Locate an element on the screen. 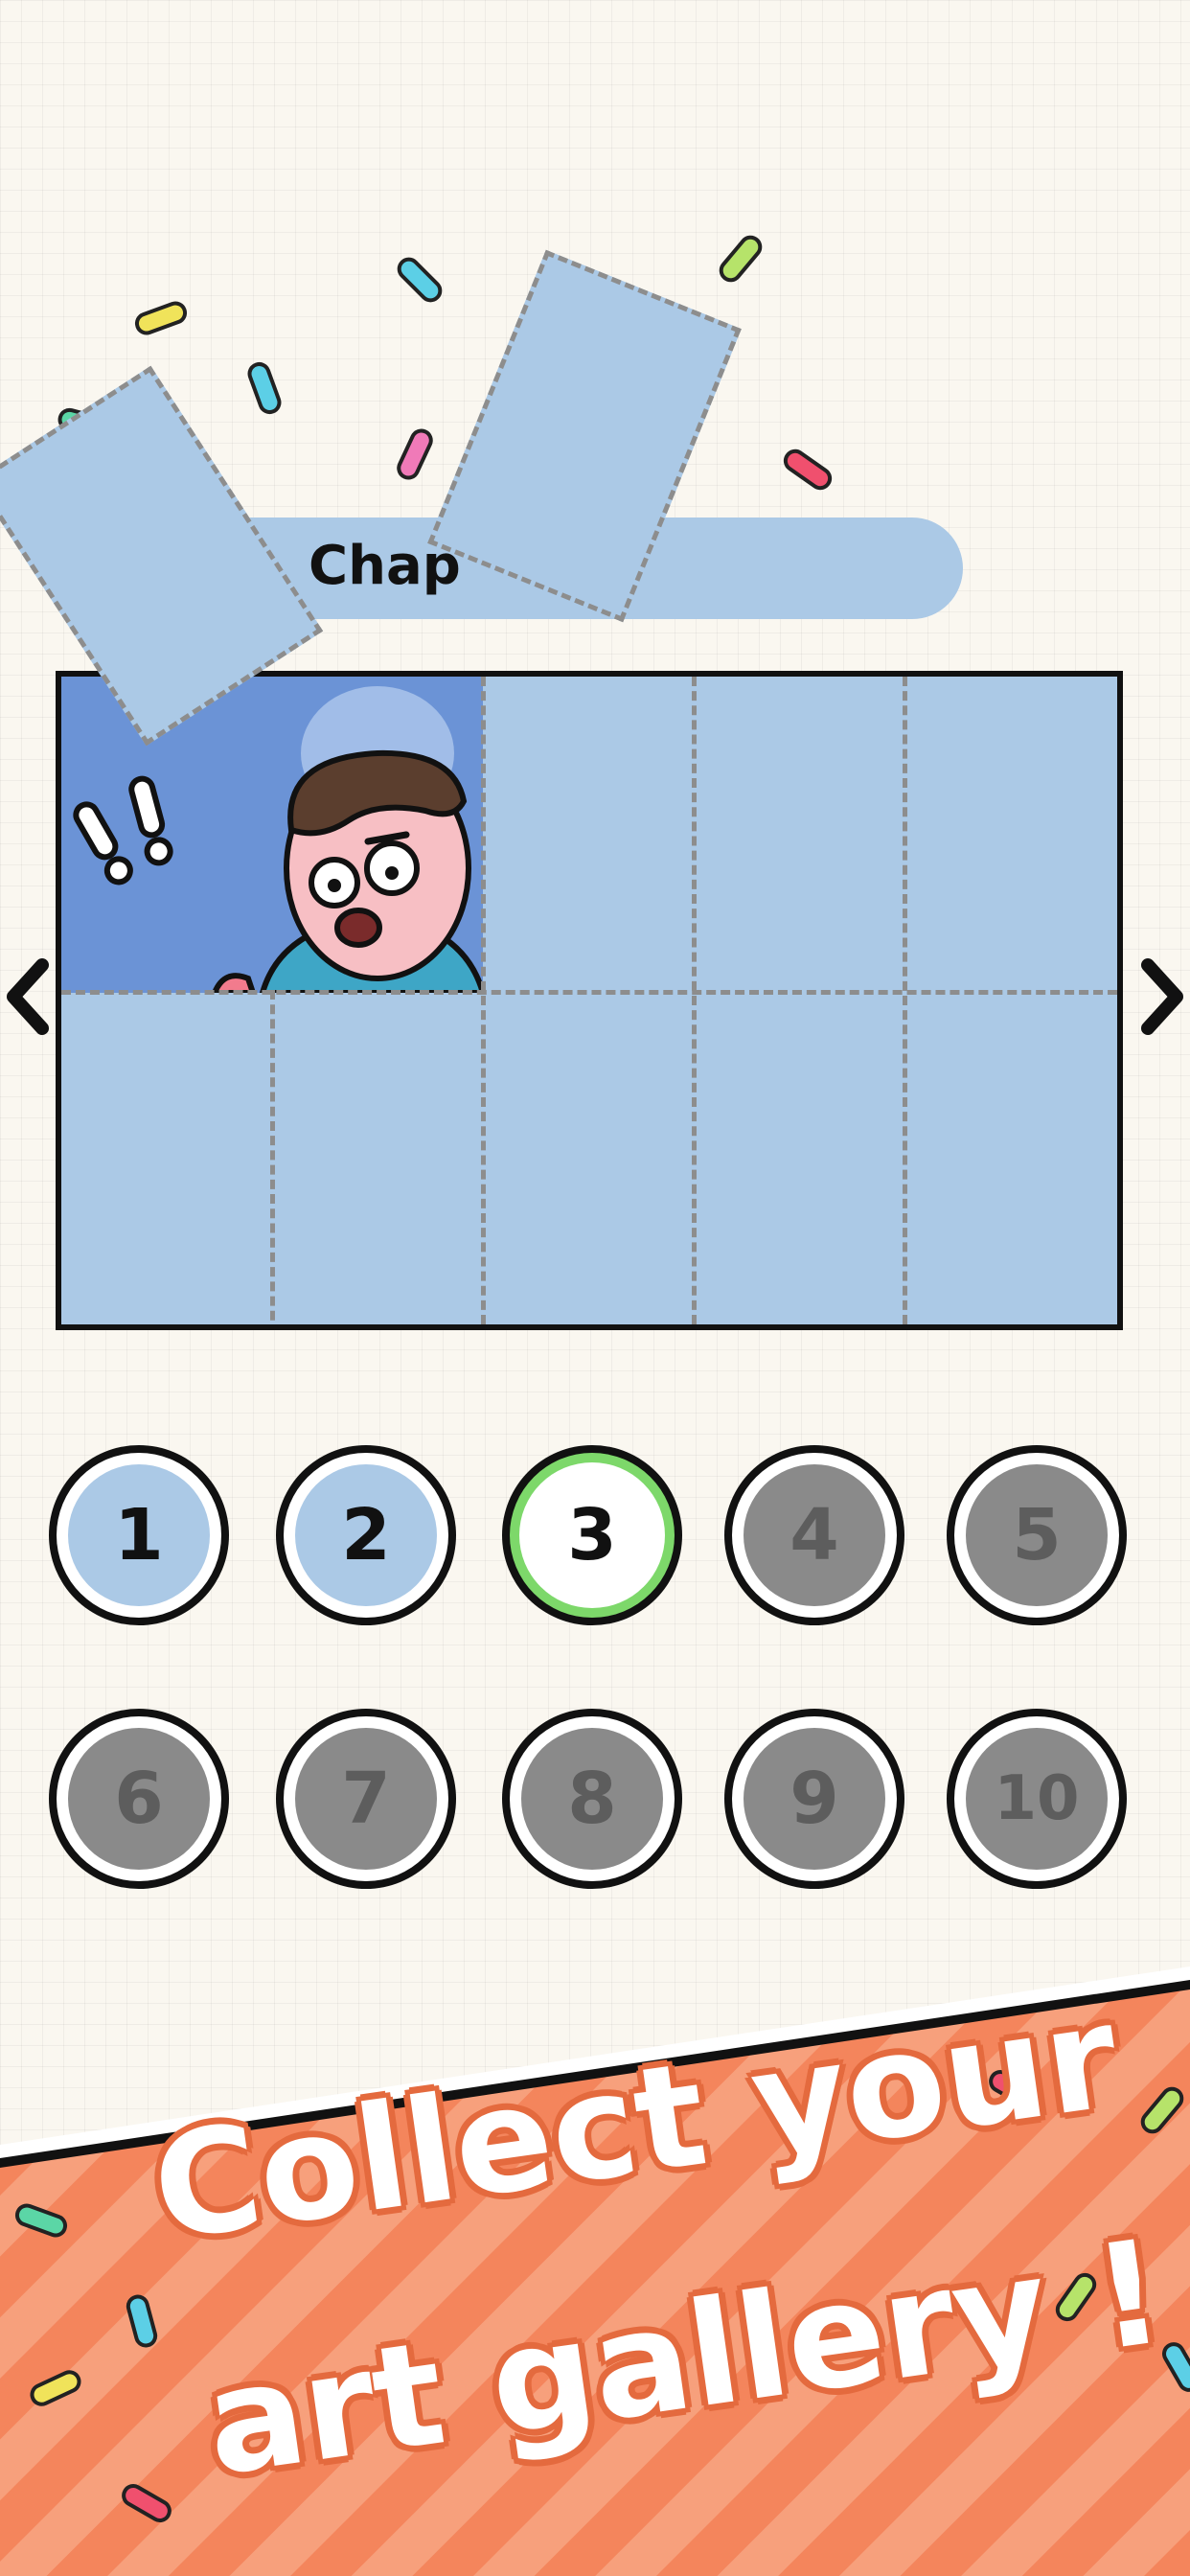 This screenshot has width=1190, height=2576. level-button-4: 4 is located at coordinates (814, 1535).